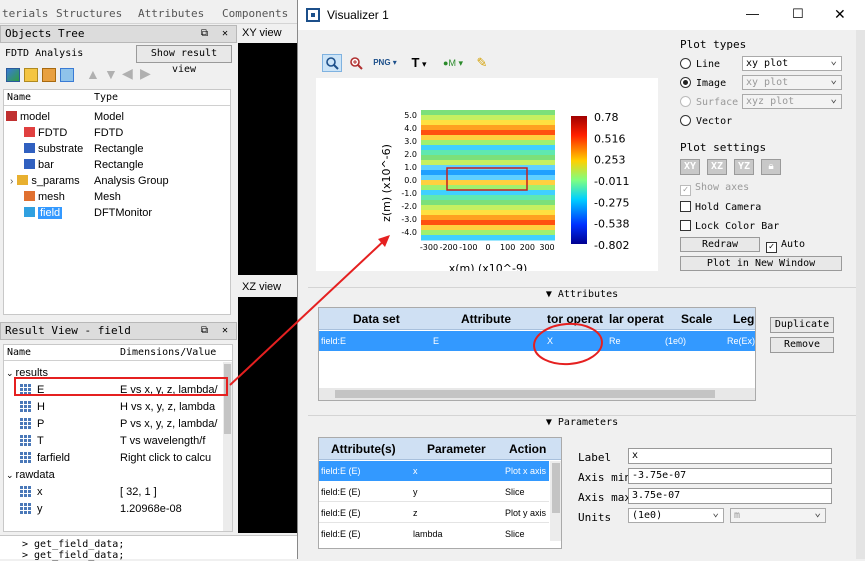 This screenshot has width=865, height=561. Describe the element at coordinates (166, 458) in the screenshot. I see `result-value: Right click to calcu` at that location.